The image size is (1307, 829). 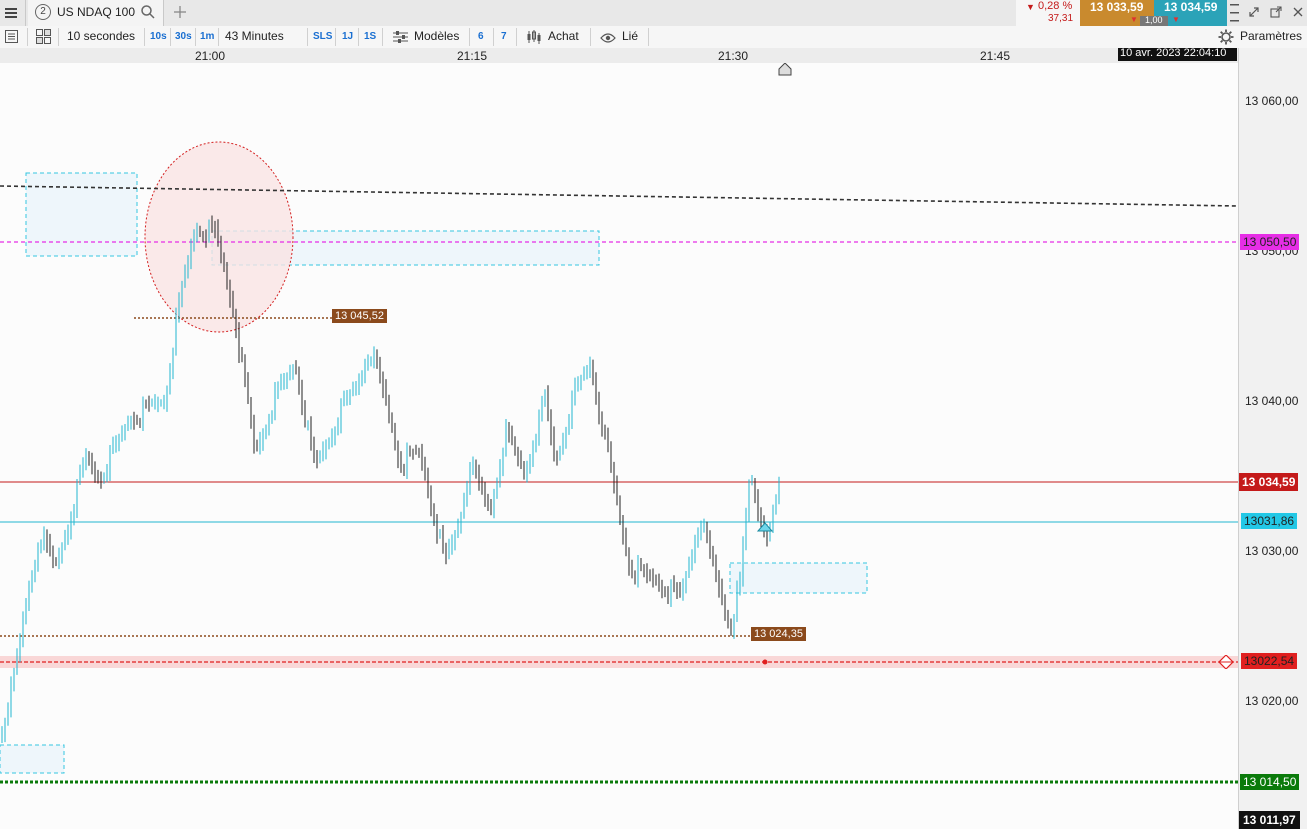 I want to click on sls-button: SLS, so click(x=322, y=36).